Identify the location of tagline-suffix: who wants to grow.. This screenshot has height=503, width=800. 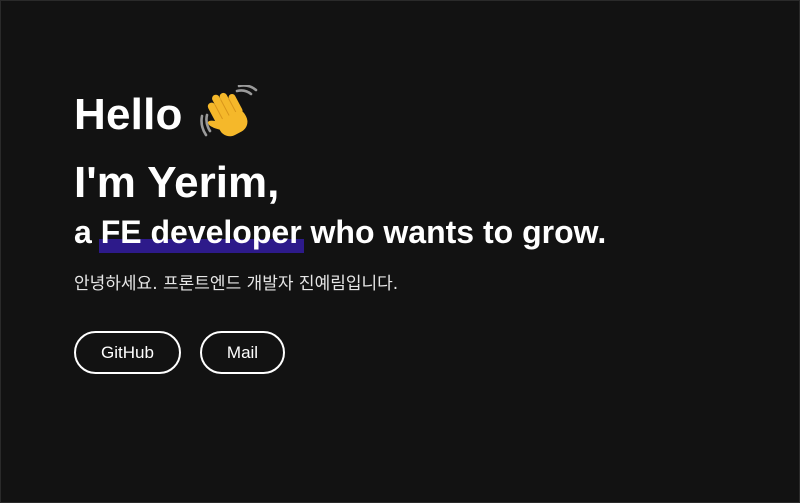
(454, 232).